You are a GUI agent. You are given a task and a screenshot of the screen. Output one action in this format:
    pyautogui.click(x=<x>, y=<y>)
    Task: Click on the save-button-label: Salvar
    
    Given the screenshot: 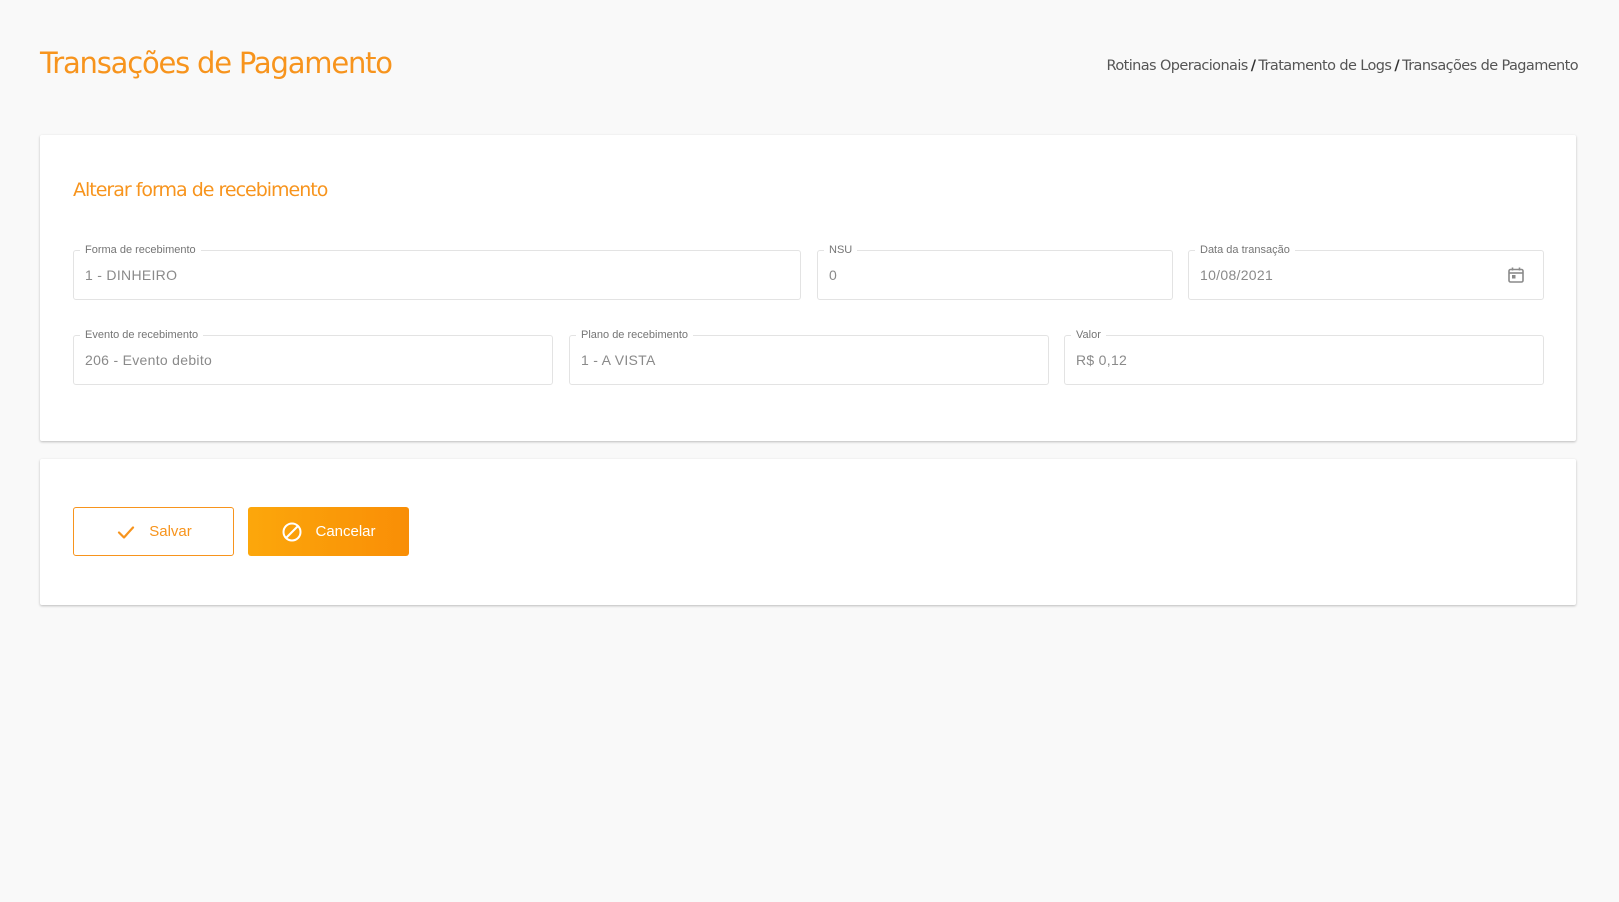 What is the action you would take?
    pyautogui.click(x=170, y=531)
    